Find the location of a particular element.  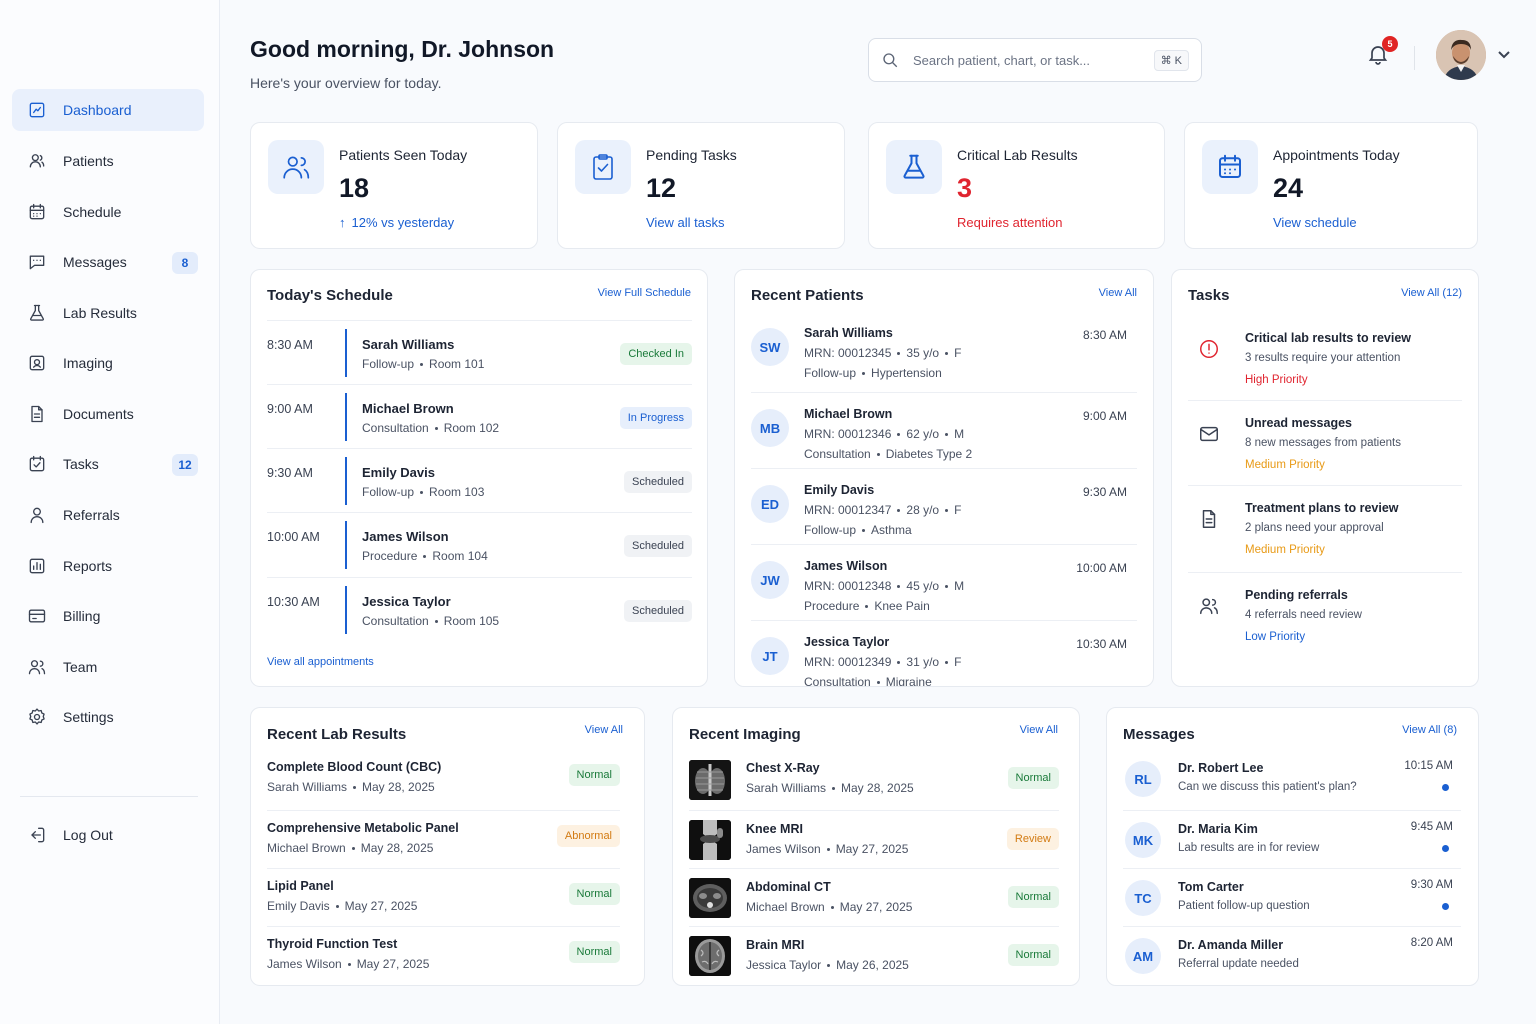

sidebar-item-patients: Patients is located at coordinates (108, 161).